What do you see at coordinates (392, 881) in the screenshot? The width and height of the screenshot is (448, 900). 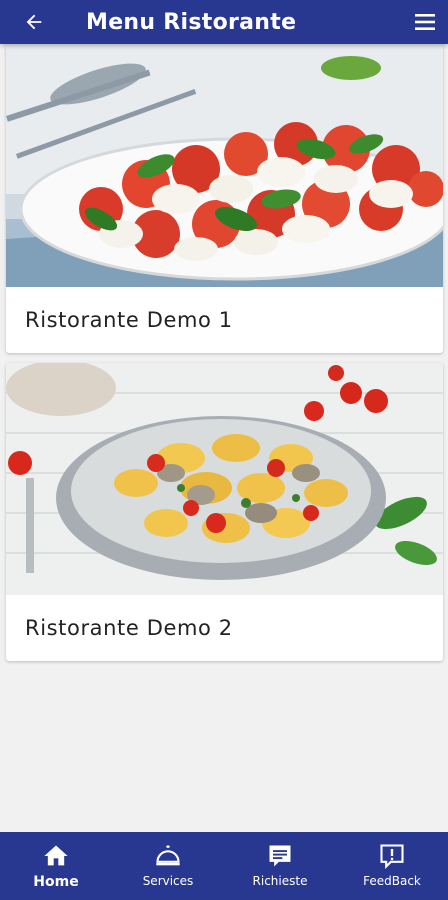 I see `nav-label: FeedBack` at bounding box center [392, 881].